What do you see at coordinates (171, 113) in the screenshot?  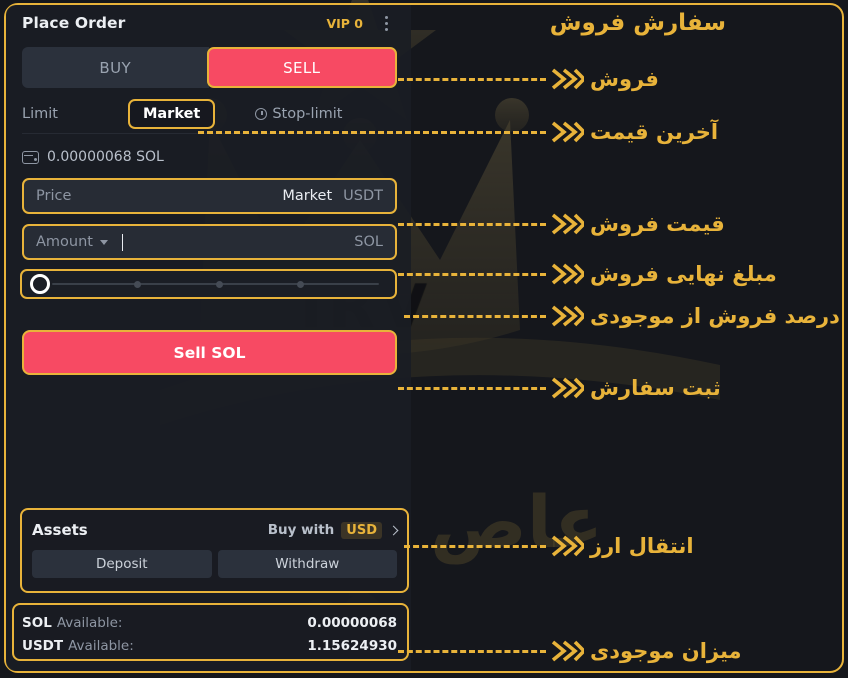 I see `tab-market: Market` at bounding box center [171, 113].